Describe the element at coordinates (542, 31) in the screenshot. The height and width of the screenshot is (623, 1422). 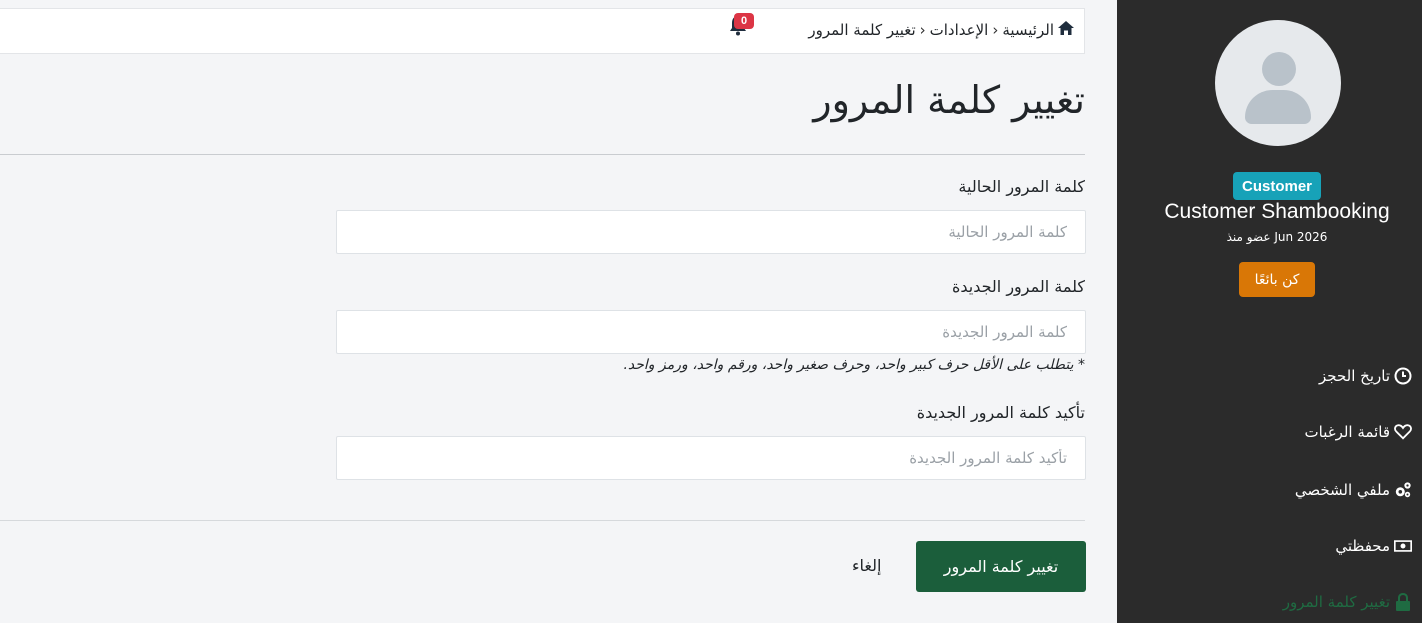
I see `top-bar: الرئيسية ‹ الإعدادات ‹ تغيير كلمة المرور` at that location.